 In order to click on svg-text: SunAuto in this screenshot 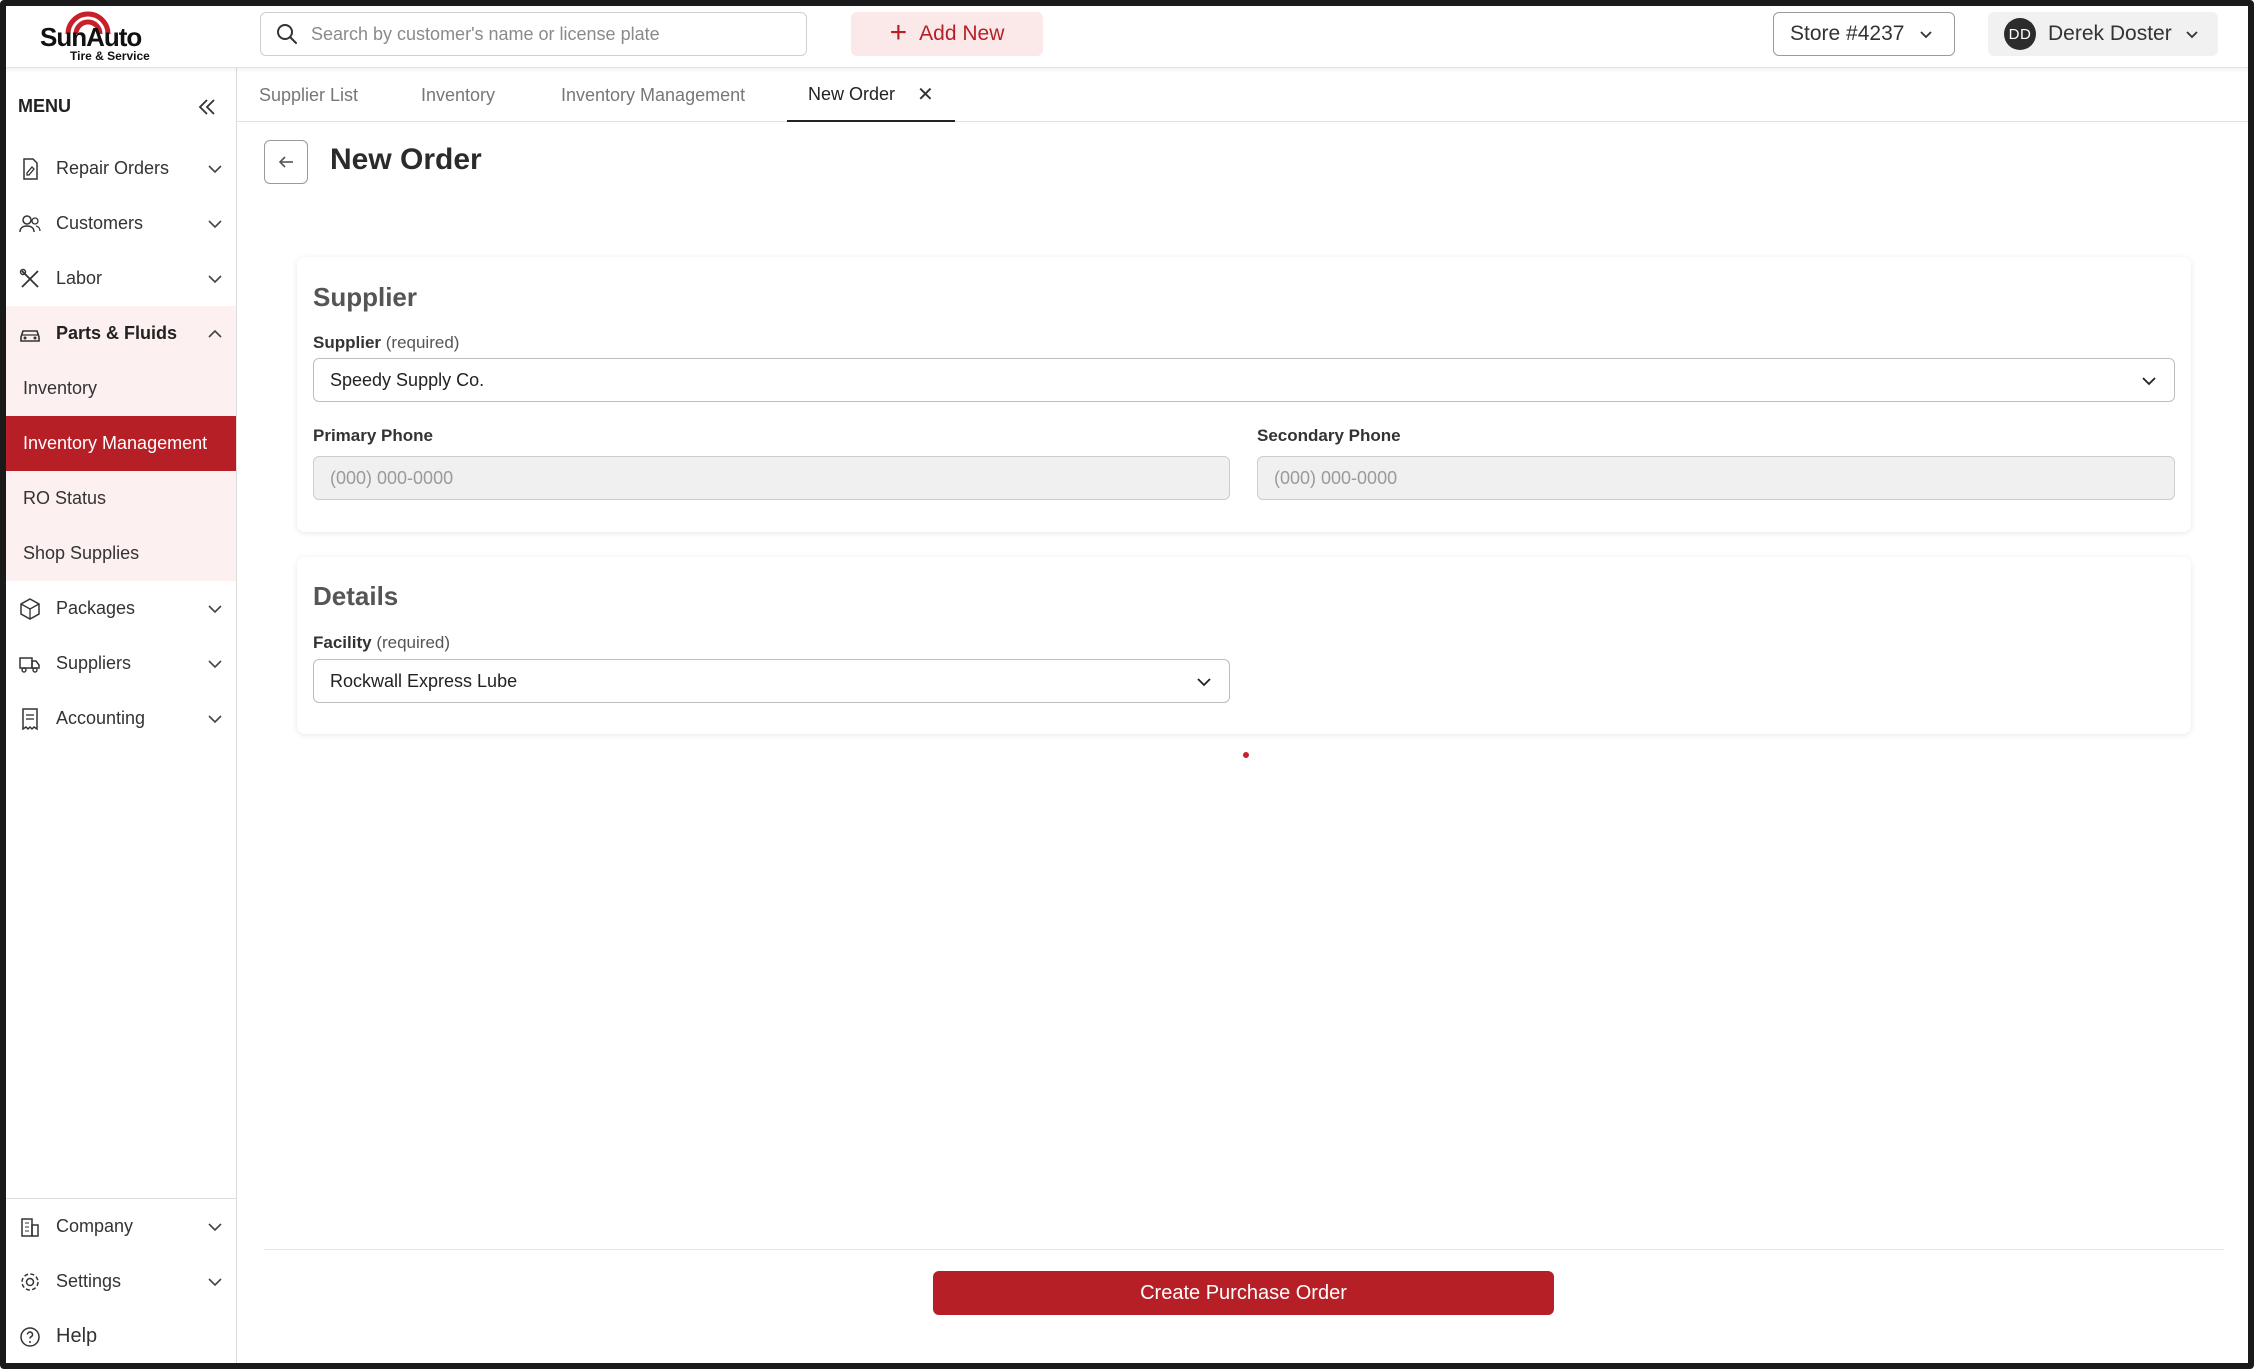, I will do `click(90, 37)`.